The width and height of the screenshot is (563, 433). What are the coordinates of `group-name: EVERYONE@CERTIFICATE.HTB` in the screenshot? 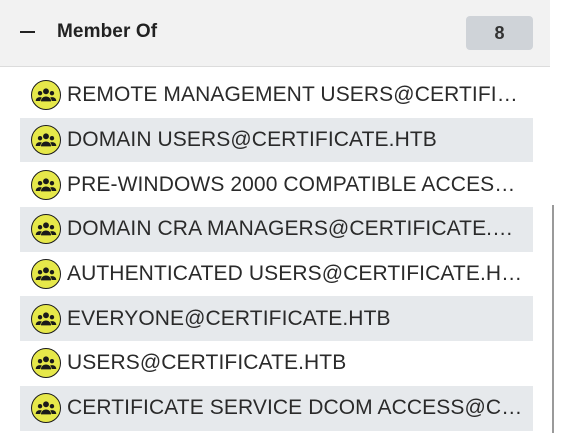 It's located at (229, 318).